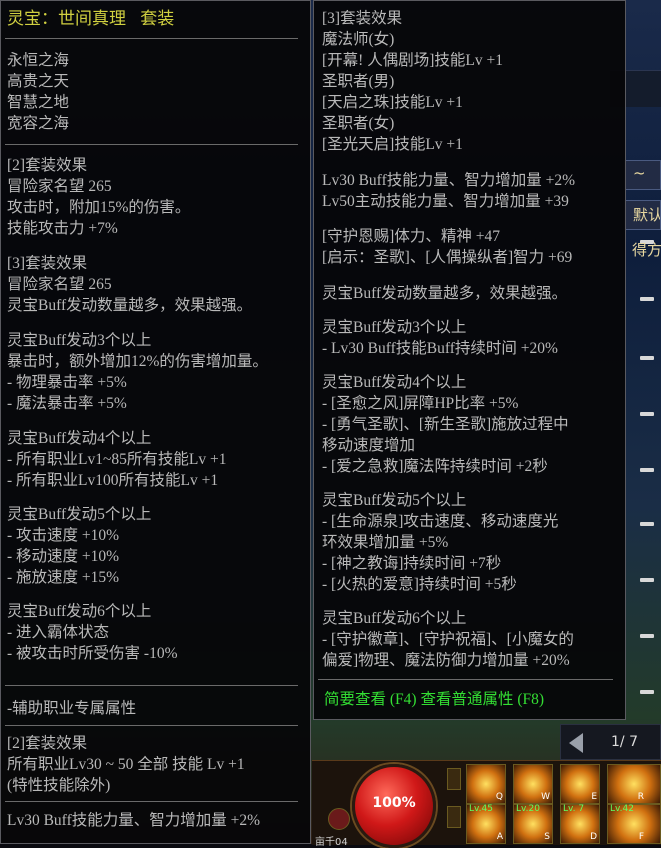  I want to click on set-part: 智慧之地, so click(38, 102).